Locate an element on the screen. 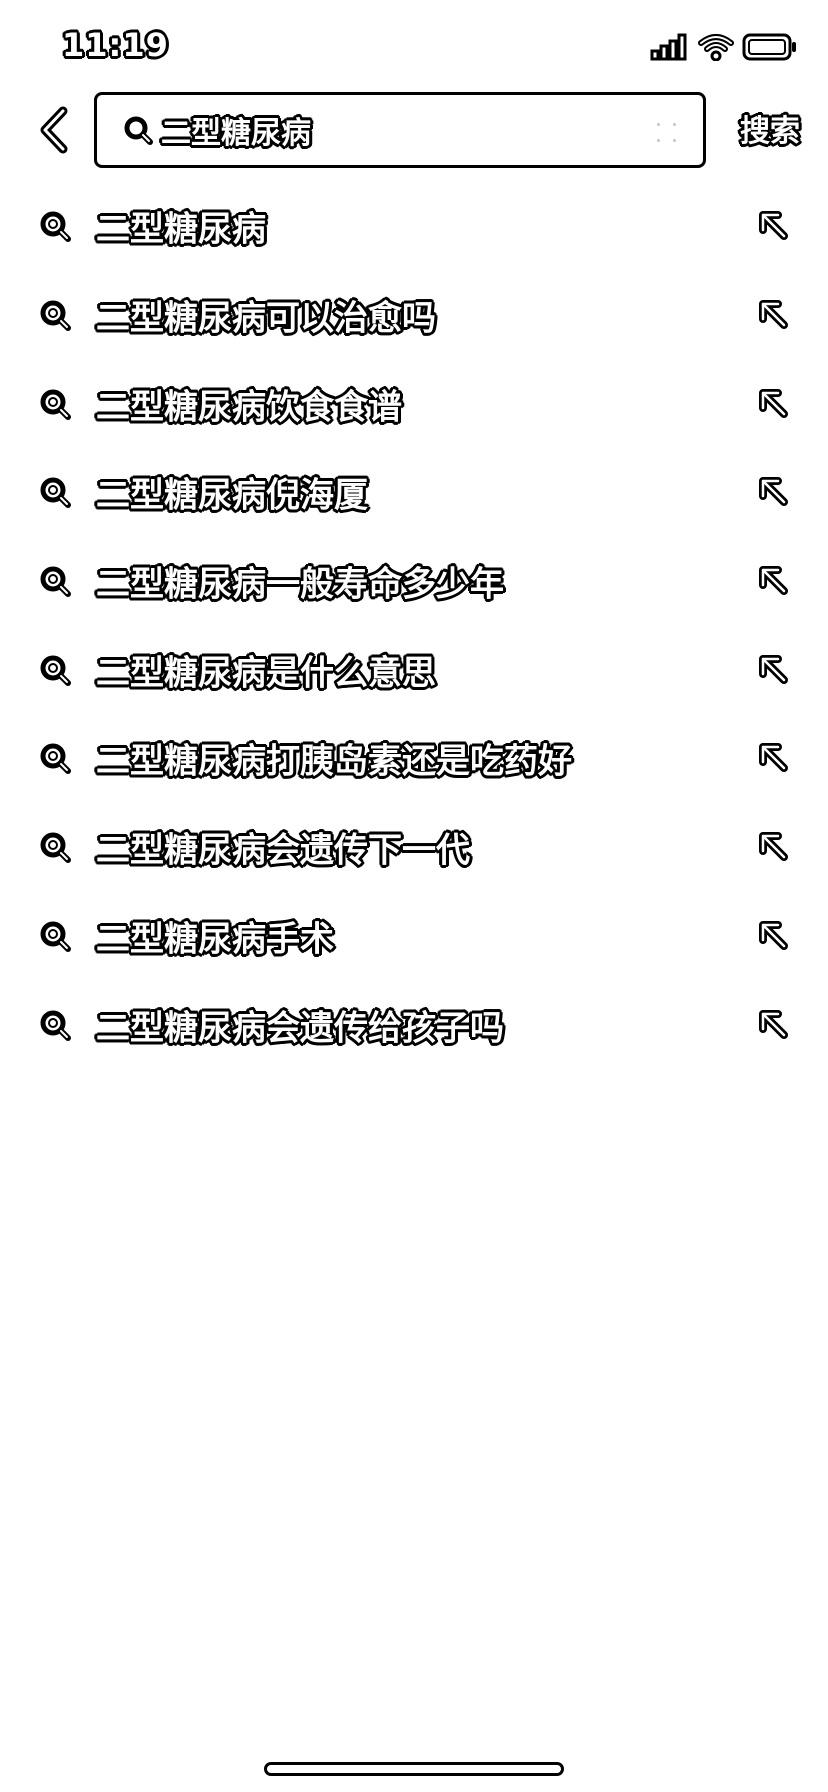  suggestion-item: 二型糖尿病饮食食谱 is located at coordinates (414, 403).